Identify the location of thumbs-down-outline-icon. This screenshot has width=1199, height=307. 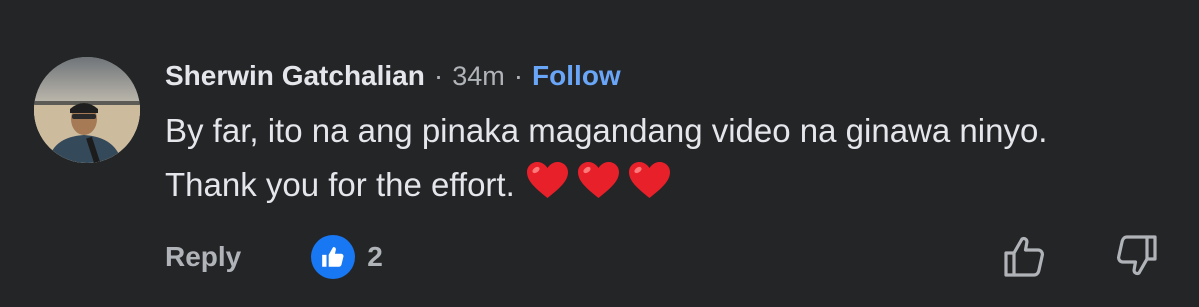
(1136, 256).